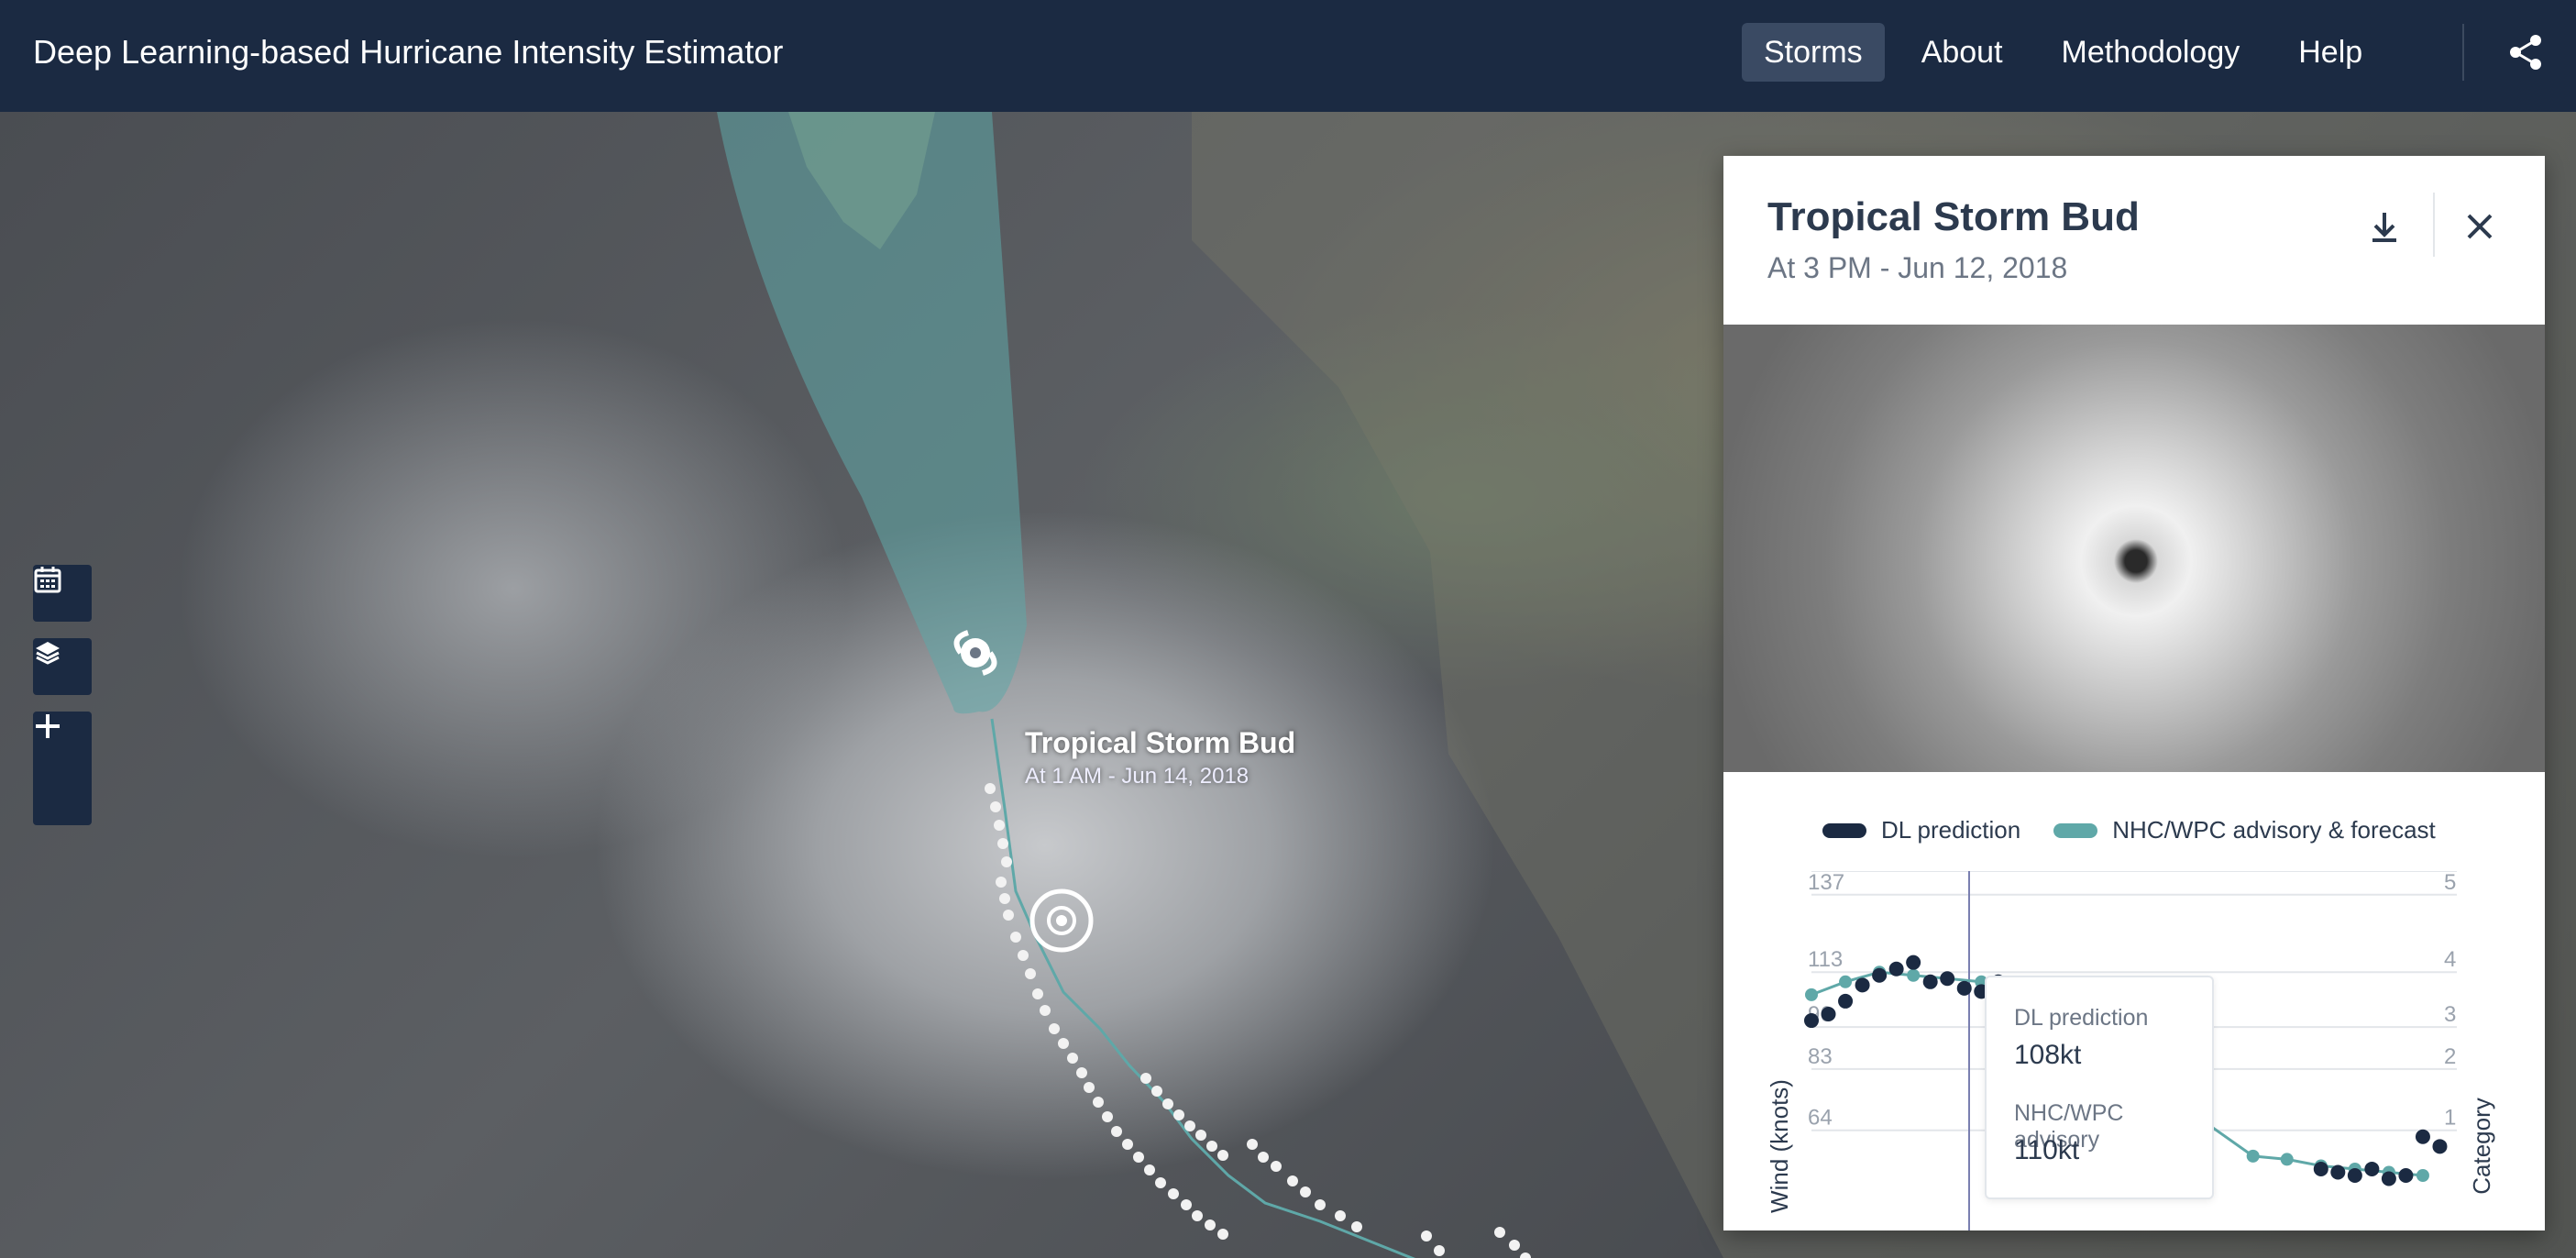 This screenshot has height=1258, width=2576. I want to click on layers-icon, so click(63, 666).